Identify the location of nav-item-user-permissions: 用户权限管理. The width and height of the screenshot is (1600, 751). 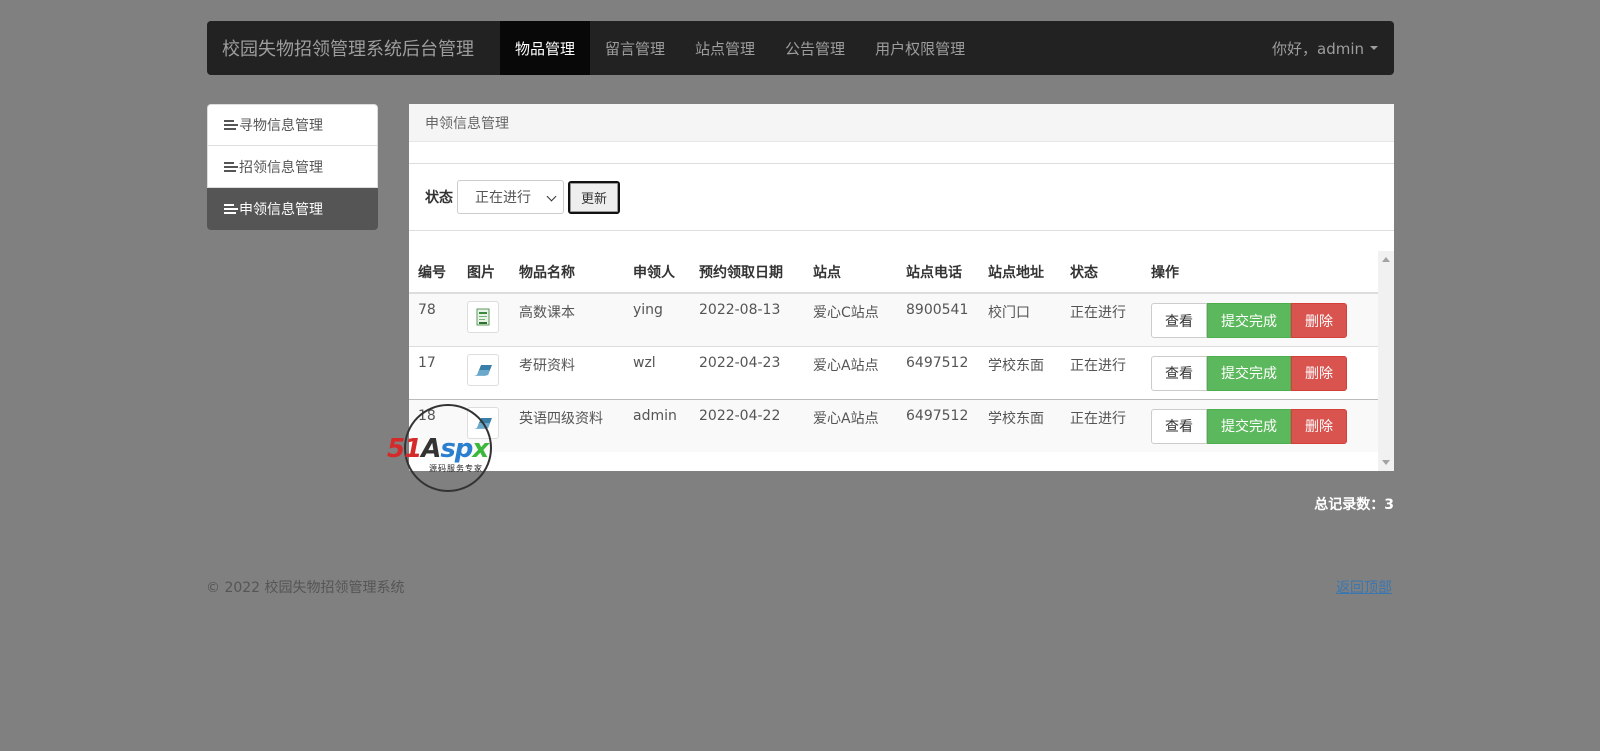
(920, 48).